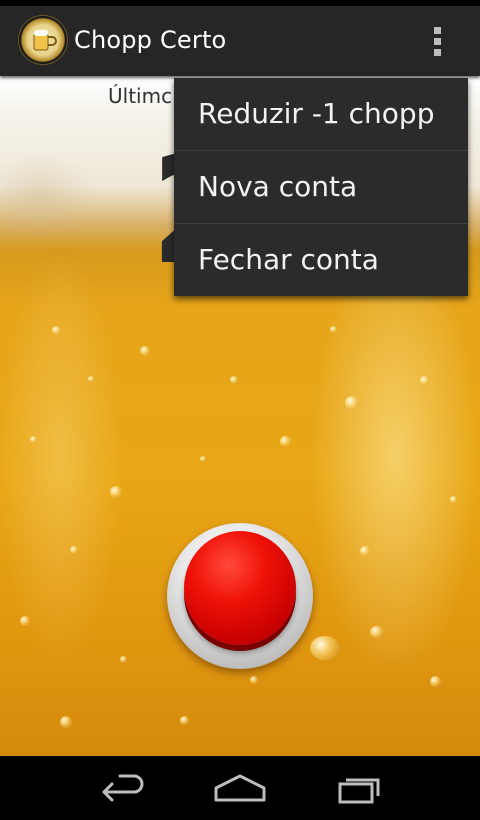 This screenshot has height=820, width=480. What do you see at coordinates (288, 259) in the screenshot?
I see `menu-item-label: Fechar conta` at bounding box center [288, 259].